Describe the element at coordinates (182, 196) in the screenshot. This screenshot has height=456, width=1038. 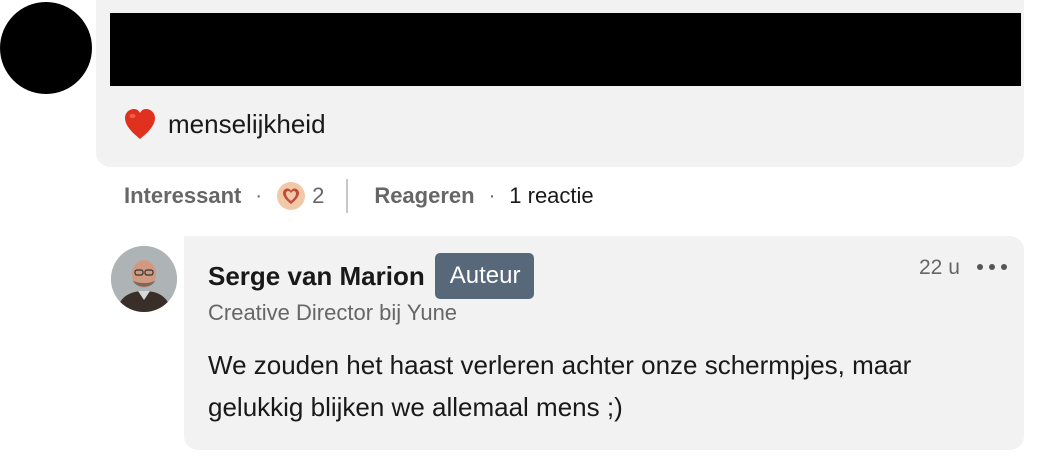
I see `like-button: Interessant` at that location.